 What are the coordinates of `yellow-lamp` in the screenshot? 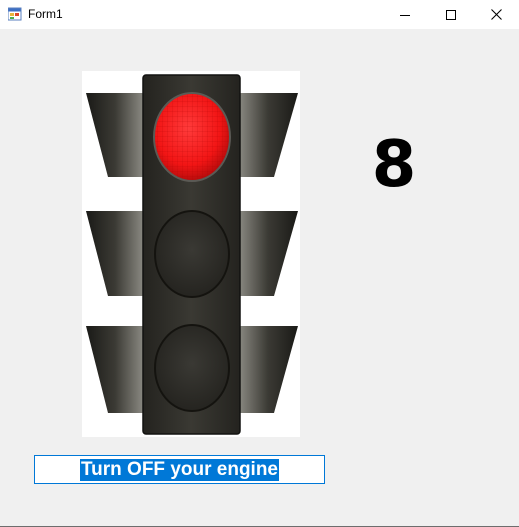 It's located at (192, 254).